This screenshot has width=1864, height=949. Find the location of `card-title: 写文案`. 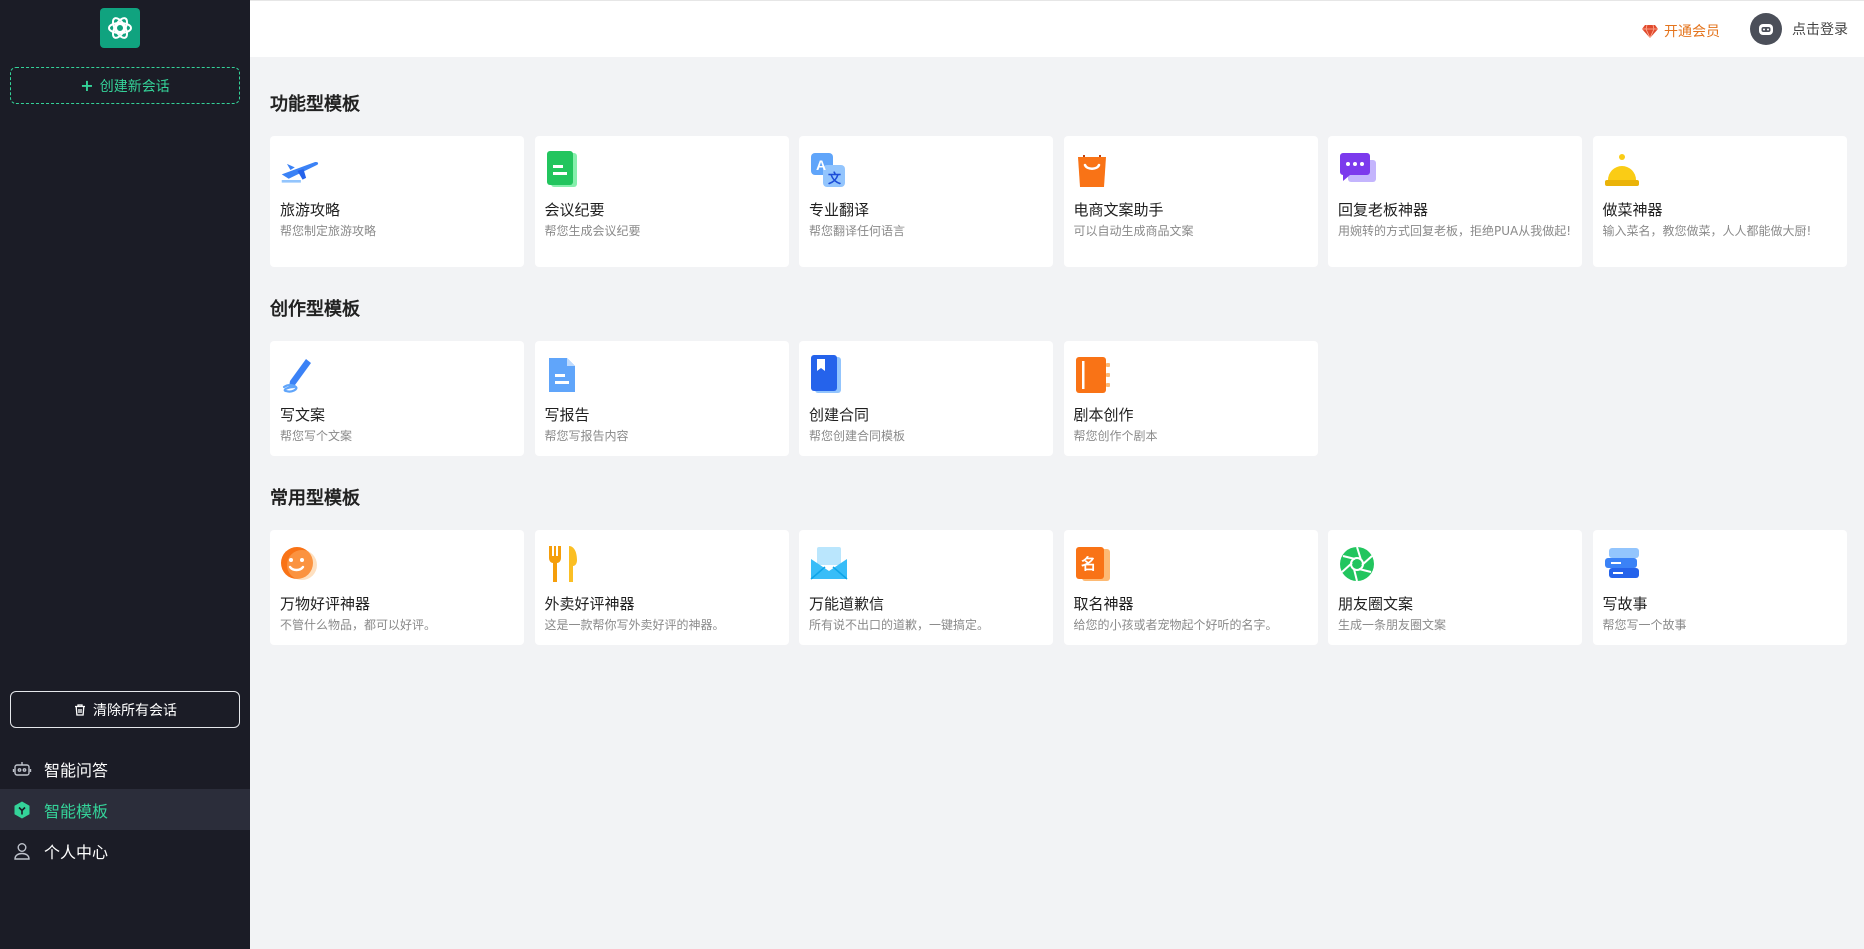

card-title: 写文案 is located at coordinates (303, 415).